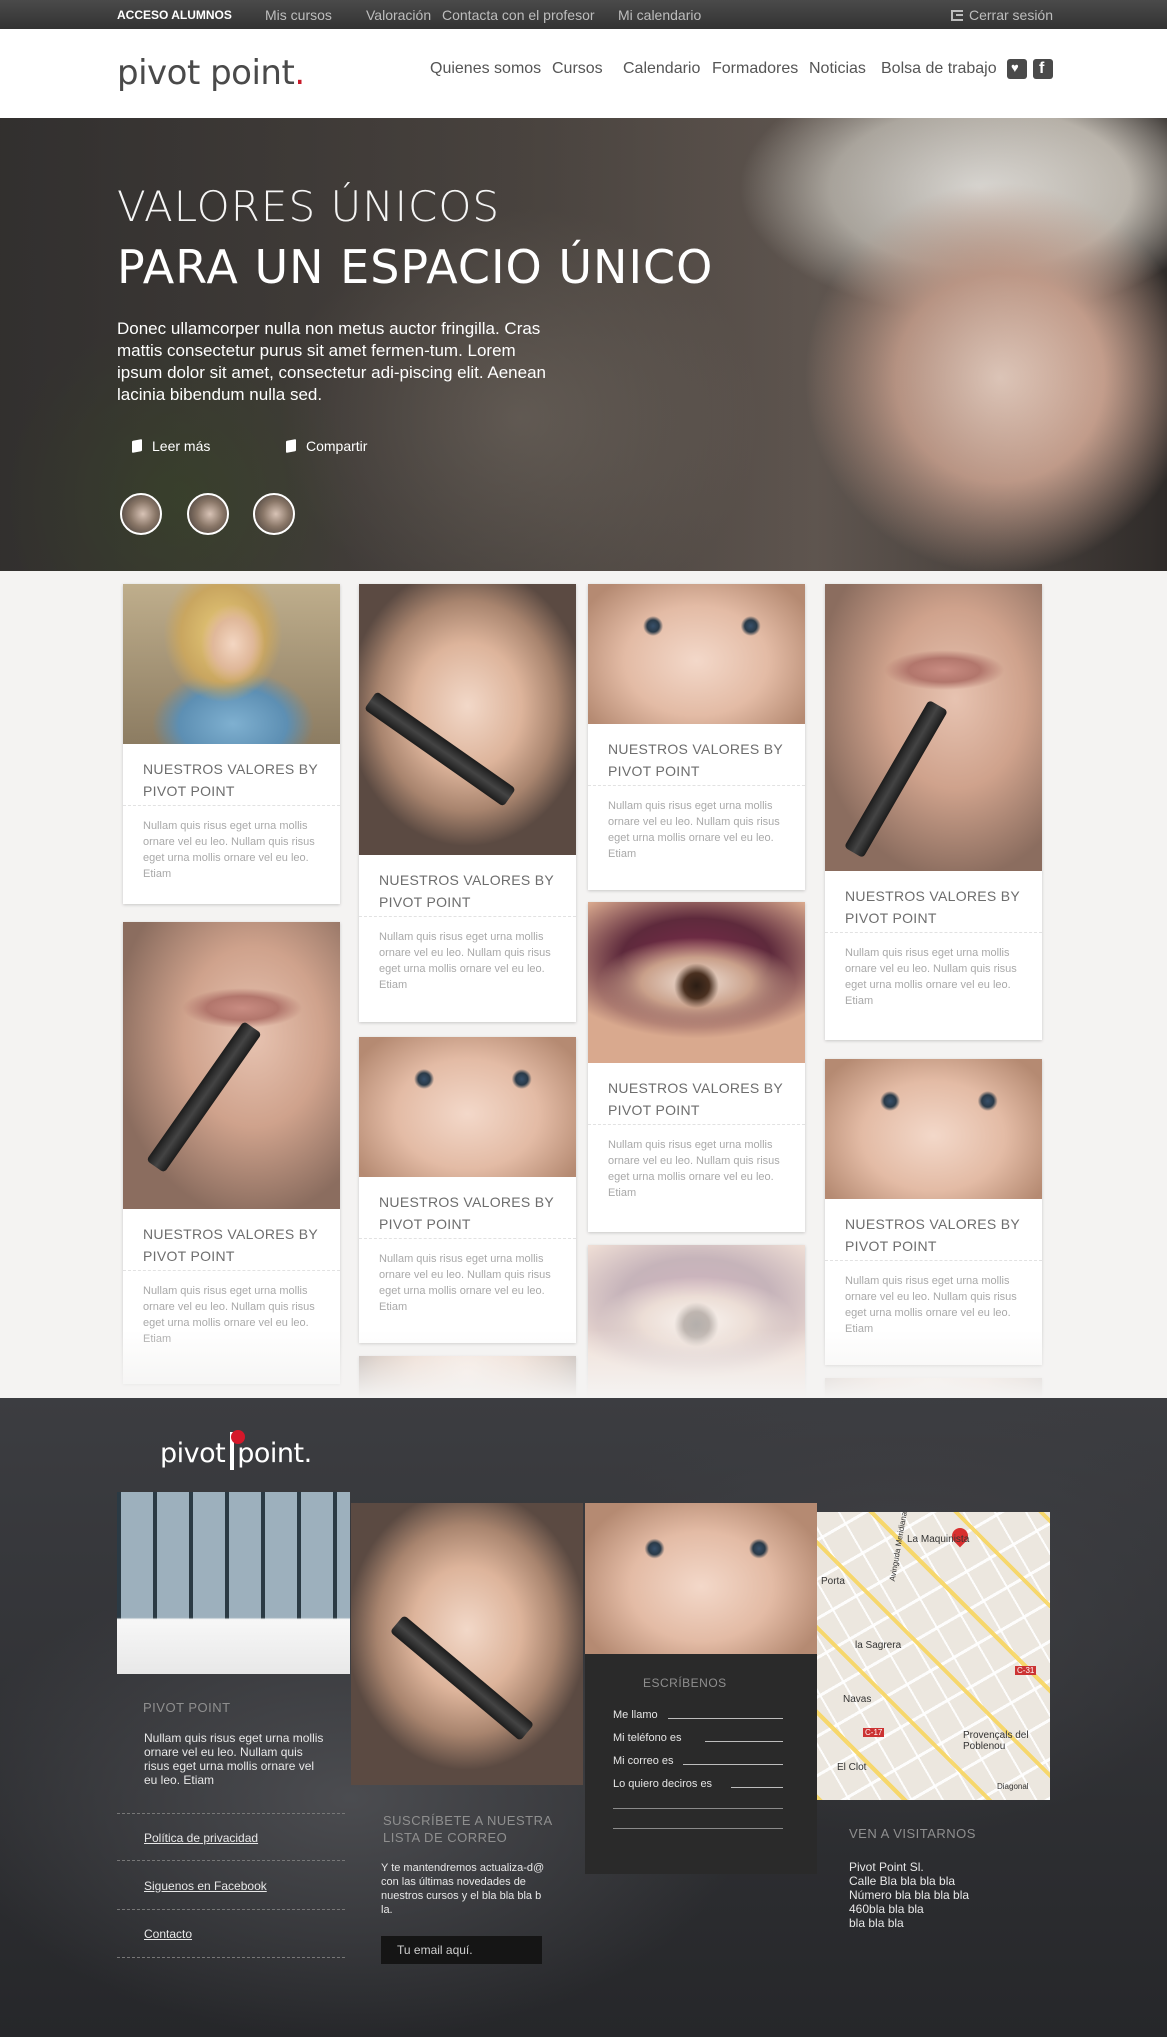 This screenshot has height=2037, width=1167. Describe the element at coordinates (1026, 1670) in the screenshot. I see `map-road-tag: C-31` at that location.